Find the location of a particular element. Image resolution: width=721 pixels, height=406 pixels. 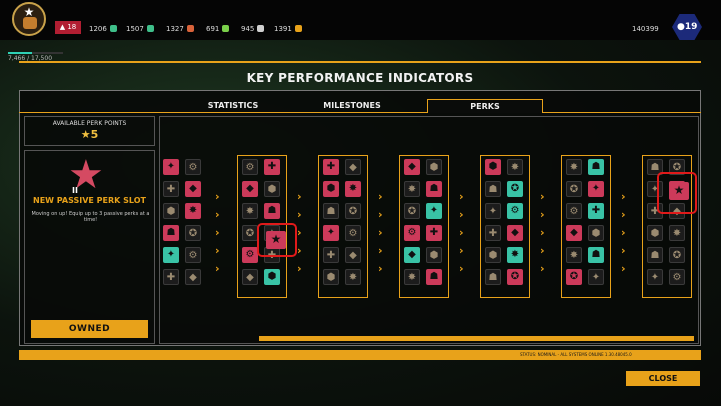

header-divider is located at coordinates (360, 62).